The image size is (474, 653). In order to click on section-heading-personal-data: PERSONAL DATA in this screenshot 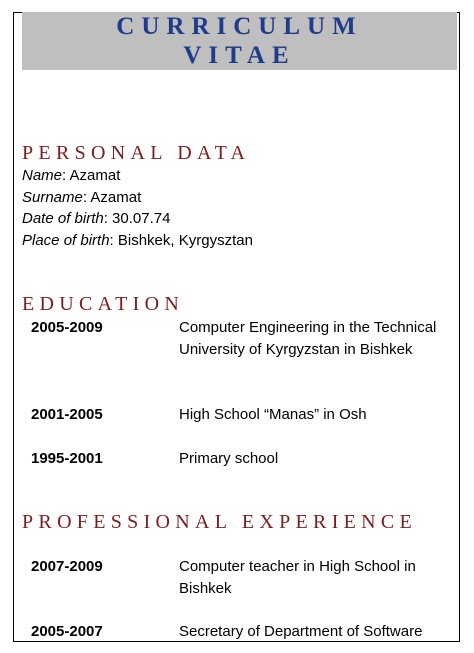, I will do `click(136, 153)`.